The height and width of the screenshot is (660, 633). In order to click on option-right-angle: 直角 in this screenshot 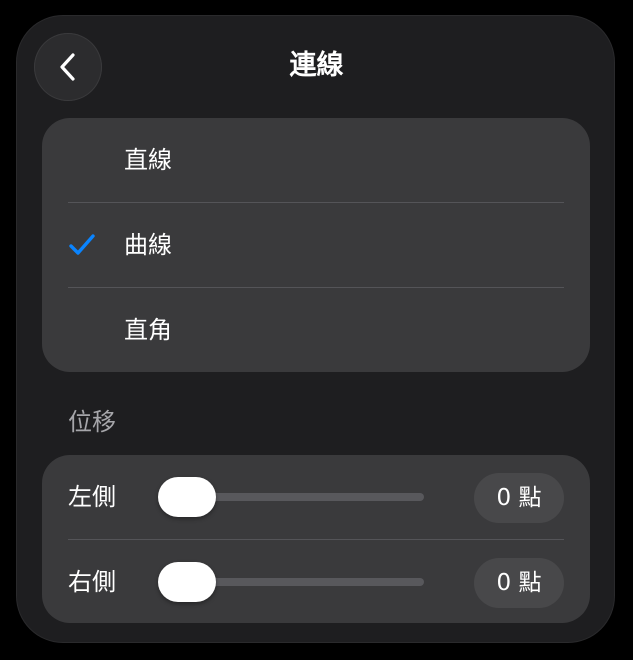, I will do `click(316, 330)`.